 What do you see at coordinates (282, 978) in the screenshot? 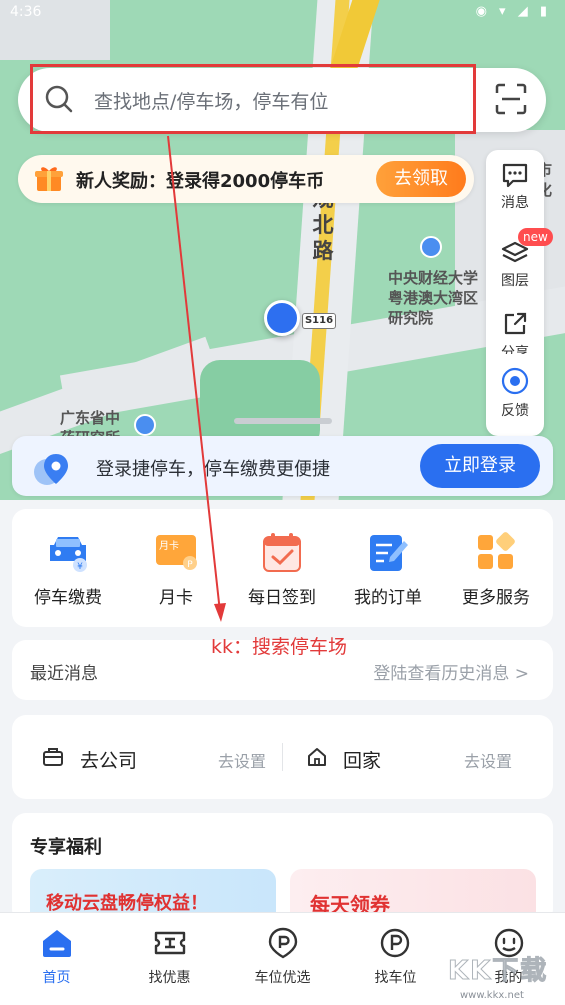
I see `nav-label: 车位优选` at bounding box center [282, 978].